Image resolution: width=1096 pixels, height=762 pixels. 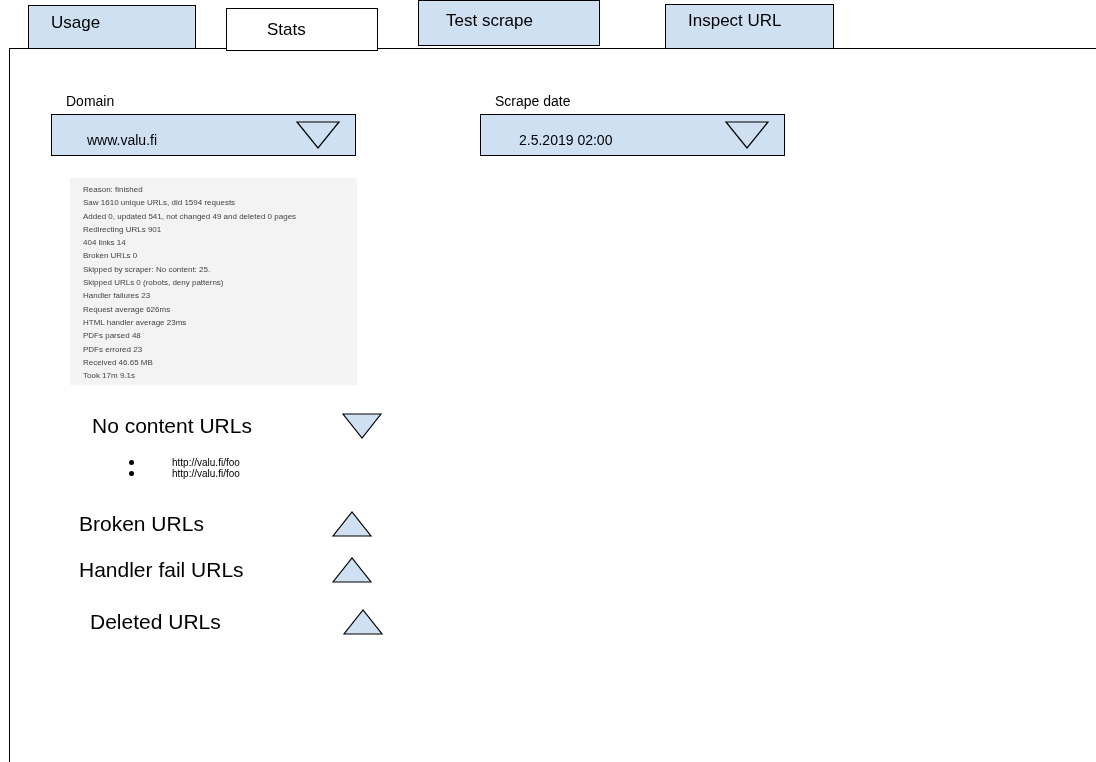 What do you see at coordinates (135, 322) in the screenshot?
I see `stats-line: HTML handler average 23ms` at bounding box center [135, 322].